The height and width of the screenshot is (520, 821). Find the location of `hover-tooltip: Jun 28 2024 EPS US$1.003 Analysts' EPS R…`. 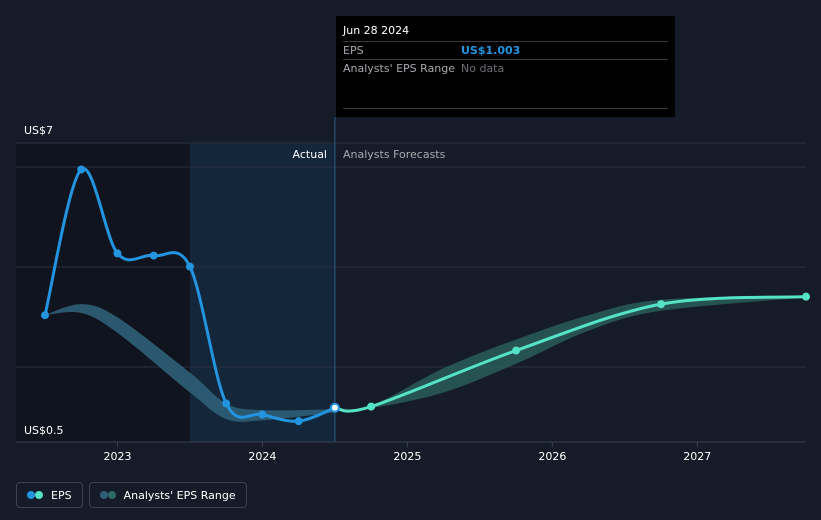

hover-tooltip: Jun 28 2024 EPS US$1.003 Analysts' EPS R… is located at coordinates (505, 66).